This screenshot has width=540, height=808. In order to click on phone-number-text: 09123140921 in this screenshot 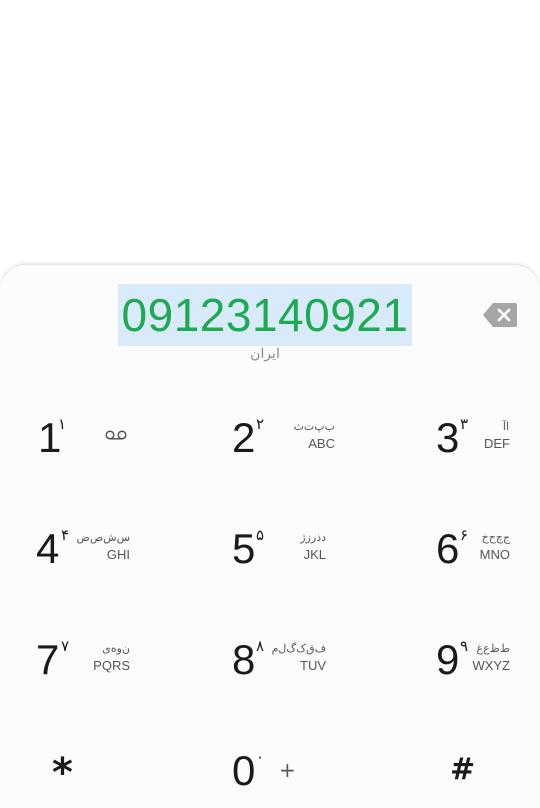, I will do `click(265, 315)`.